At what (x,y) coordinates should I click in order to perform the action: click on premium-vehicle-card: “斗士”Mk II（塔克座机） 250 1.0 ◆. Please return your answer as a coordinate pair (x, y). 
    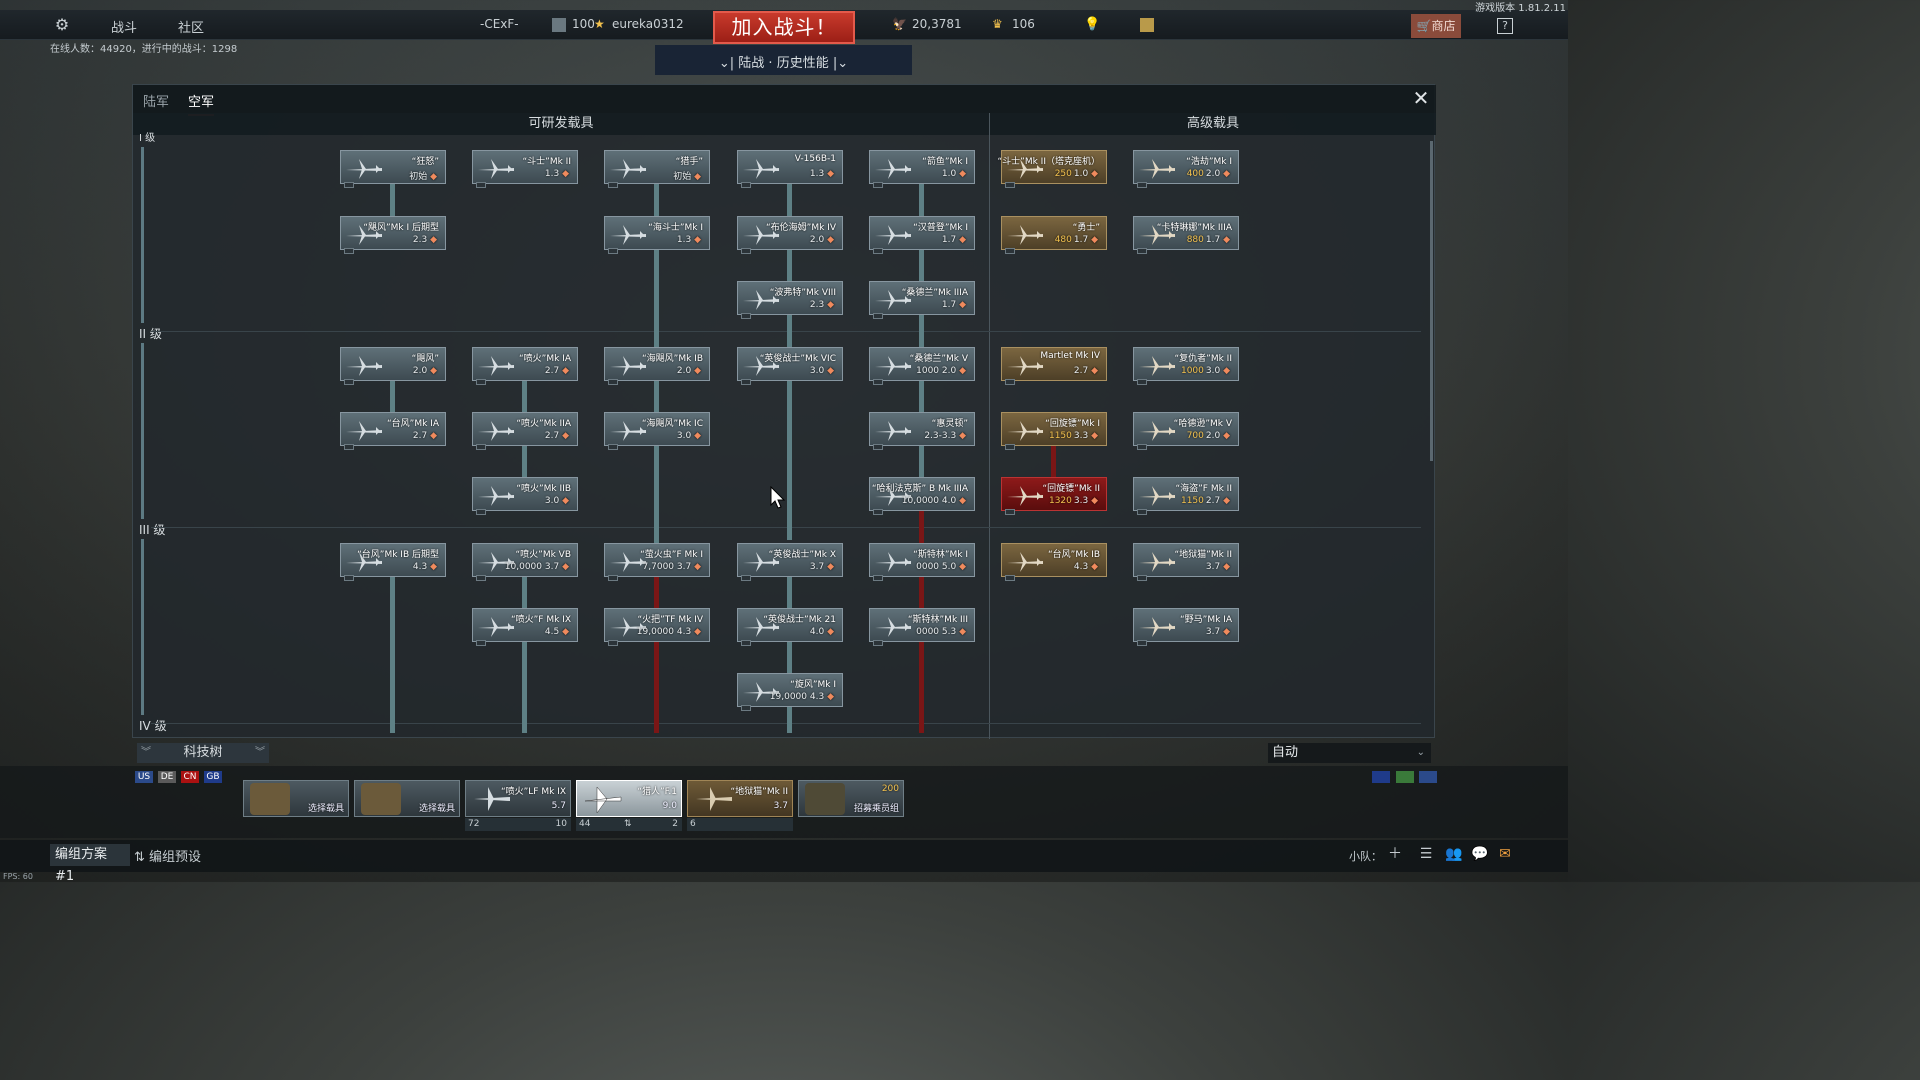
    Looking at the image, I should click on (1052, 169).